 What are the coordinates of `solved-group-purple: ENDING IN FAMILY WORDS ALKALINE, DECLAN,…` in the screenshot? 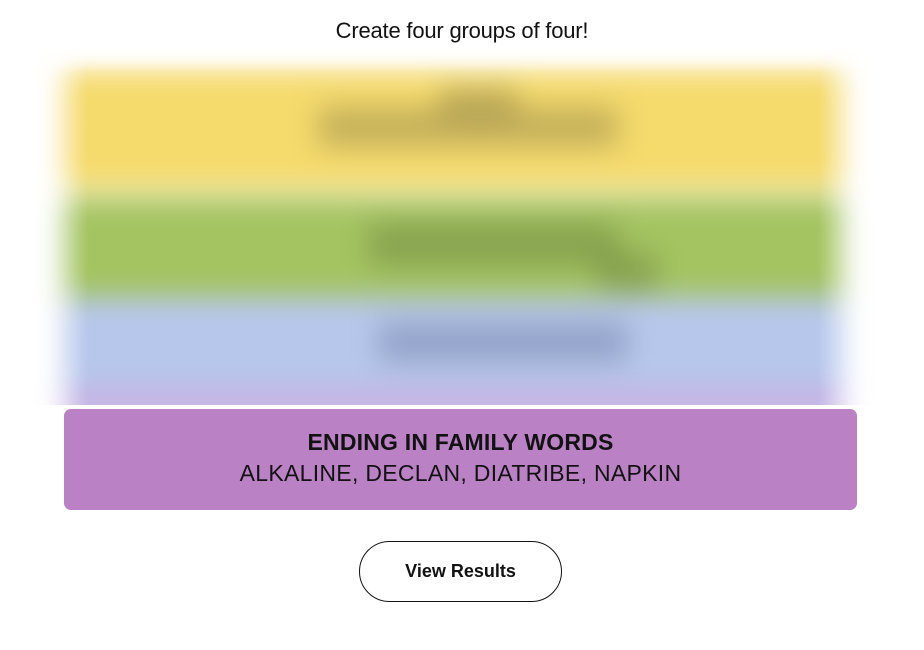 It's located at (460, 459).